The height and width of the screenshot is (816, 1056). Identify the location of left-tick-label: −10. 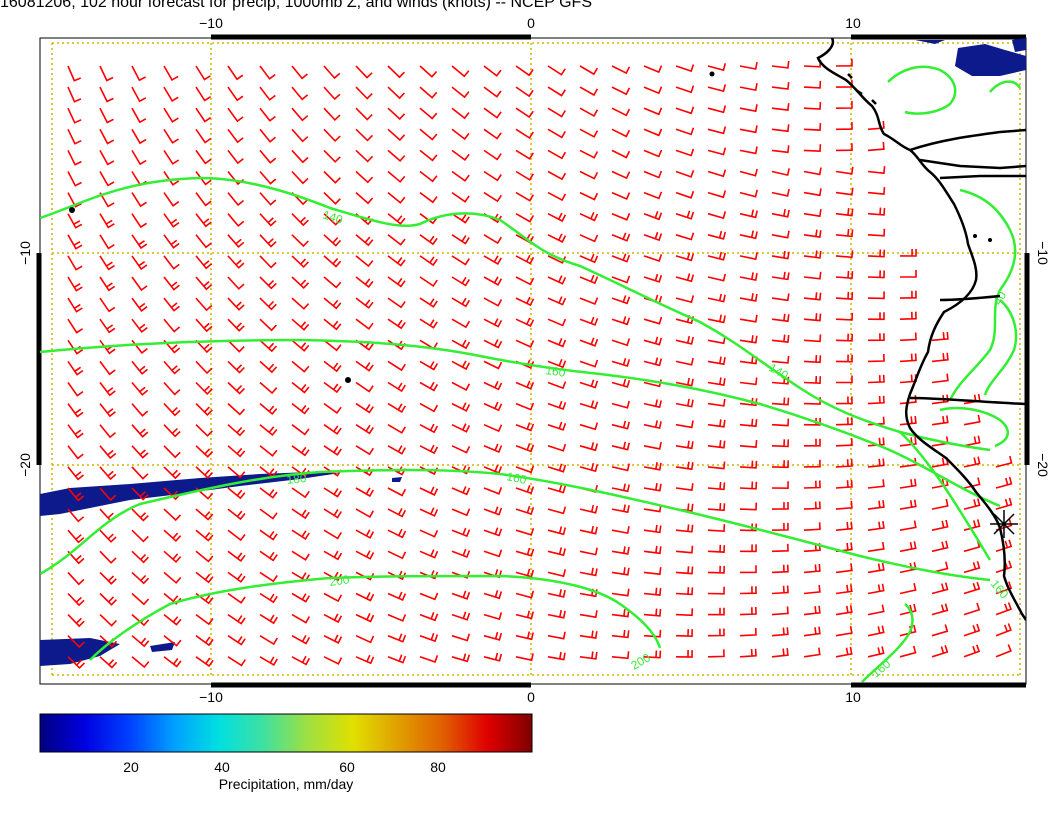
(25, 253).